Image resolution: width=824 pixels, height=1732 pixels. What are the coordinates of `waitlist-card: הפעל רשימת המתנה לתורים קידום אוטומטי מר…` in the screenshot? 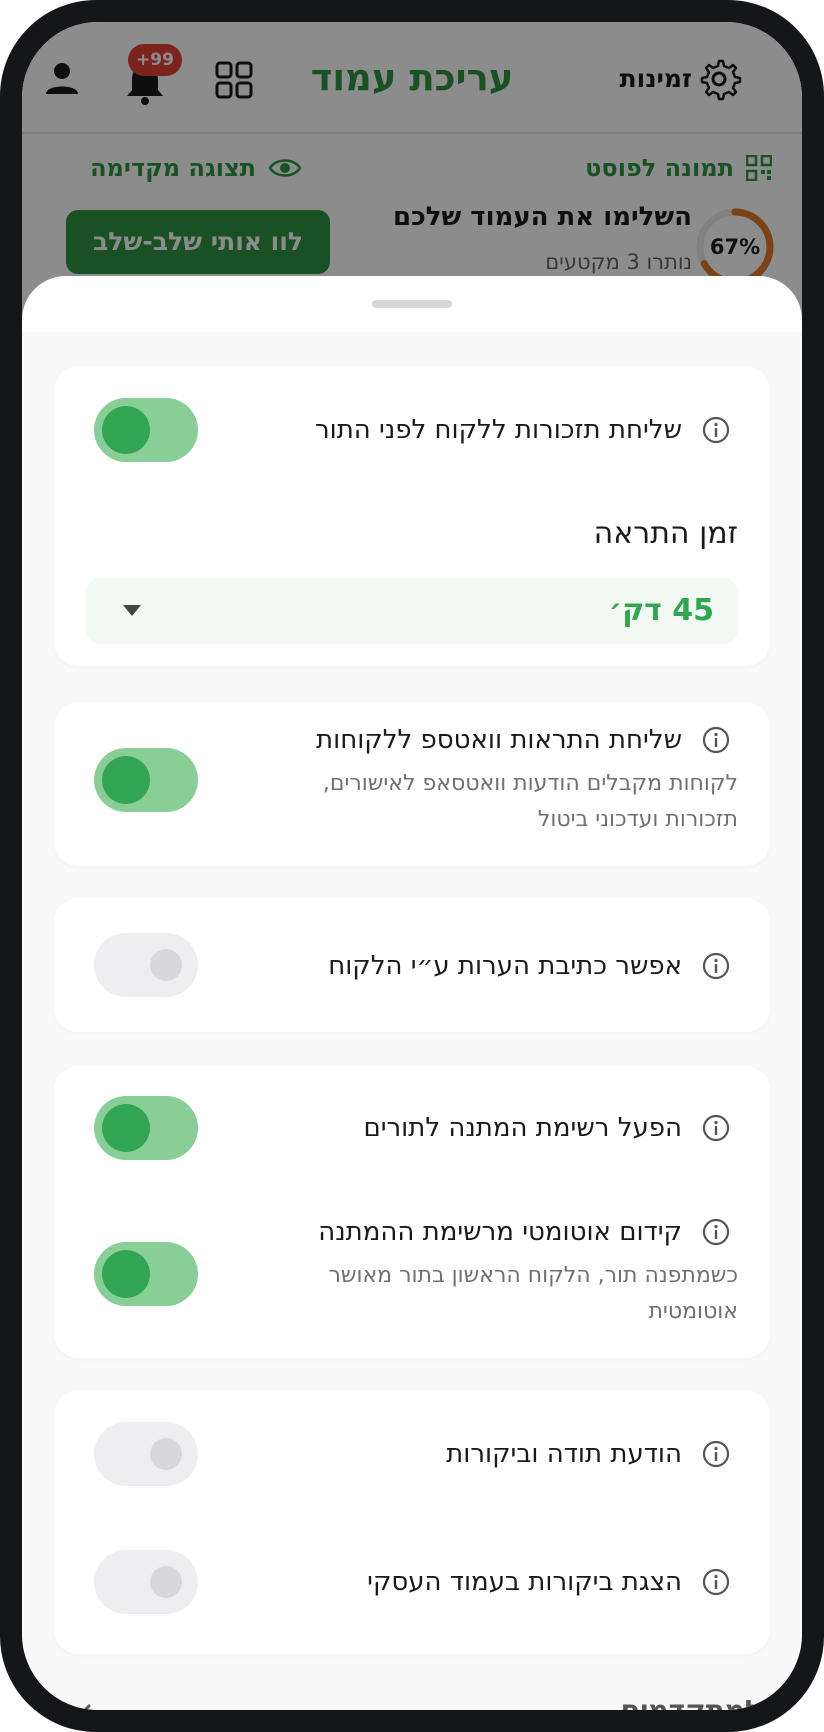 It's located at (412, 1212).